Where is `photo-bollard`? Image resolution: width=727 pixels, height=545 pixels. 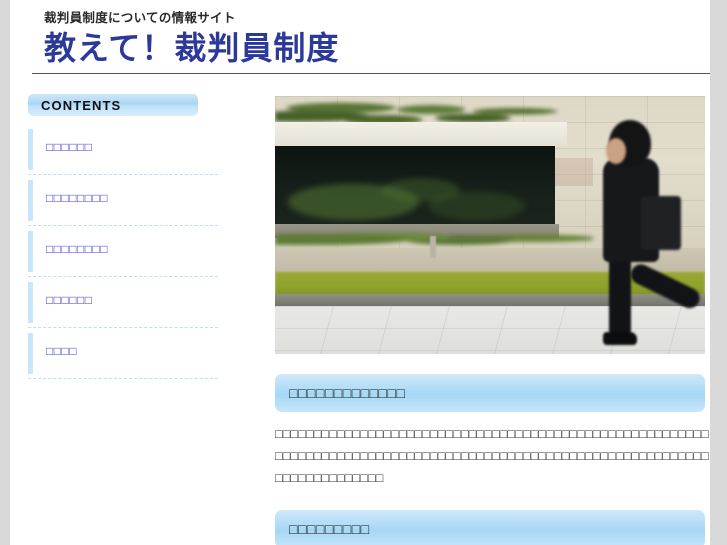 photo-bollard is located at coordinates (432, 247).